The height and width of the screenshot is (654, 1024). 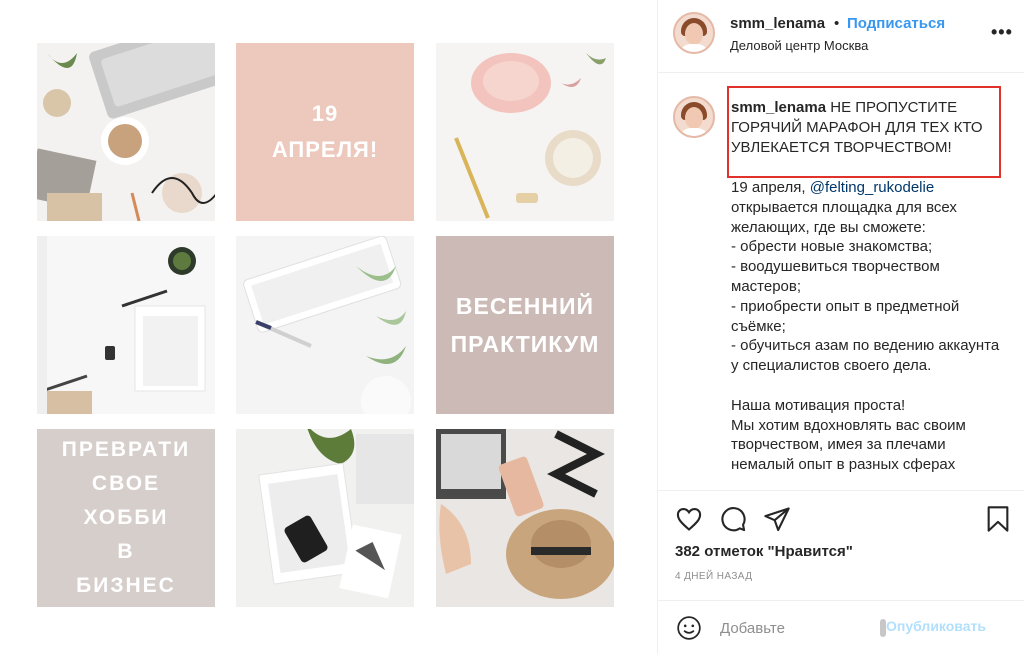 What do you see at coordinates (998, 519) in the screenshot?
I see `bookmark-icon` at bounding box center [998, 519].